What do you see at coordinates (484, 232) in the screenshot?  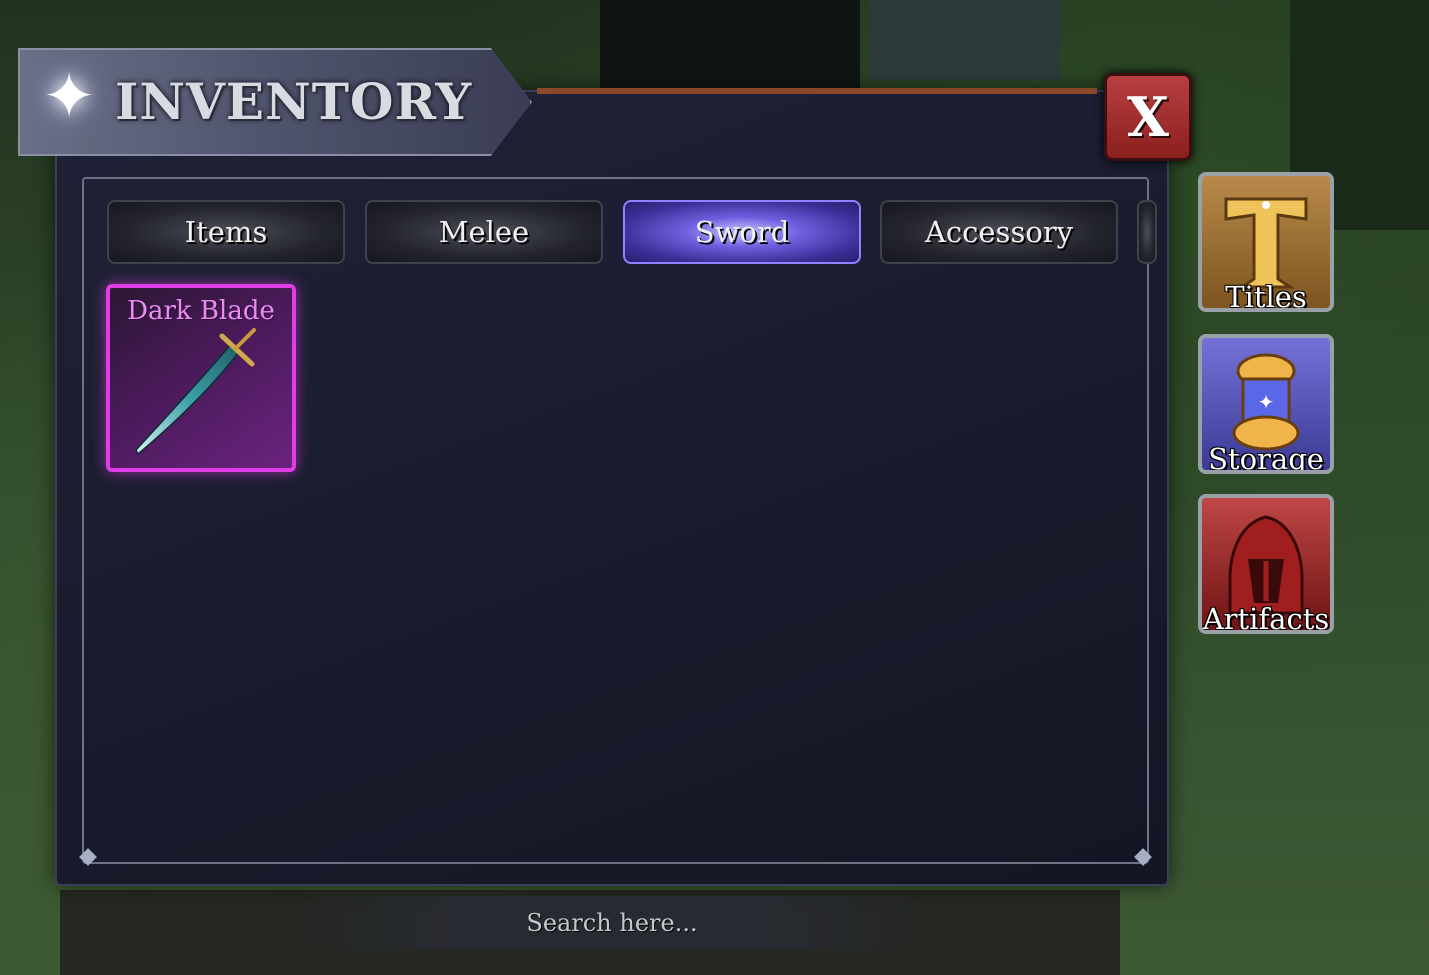 I see `tab-melee: Melee` at bounding box center [484, 232].